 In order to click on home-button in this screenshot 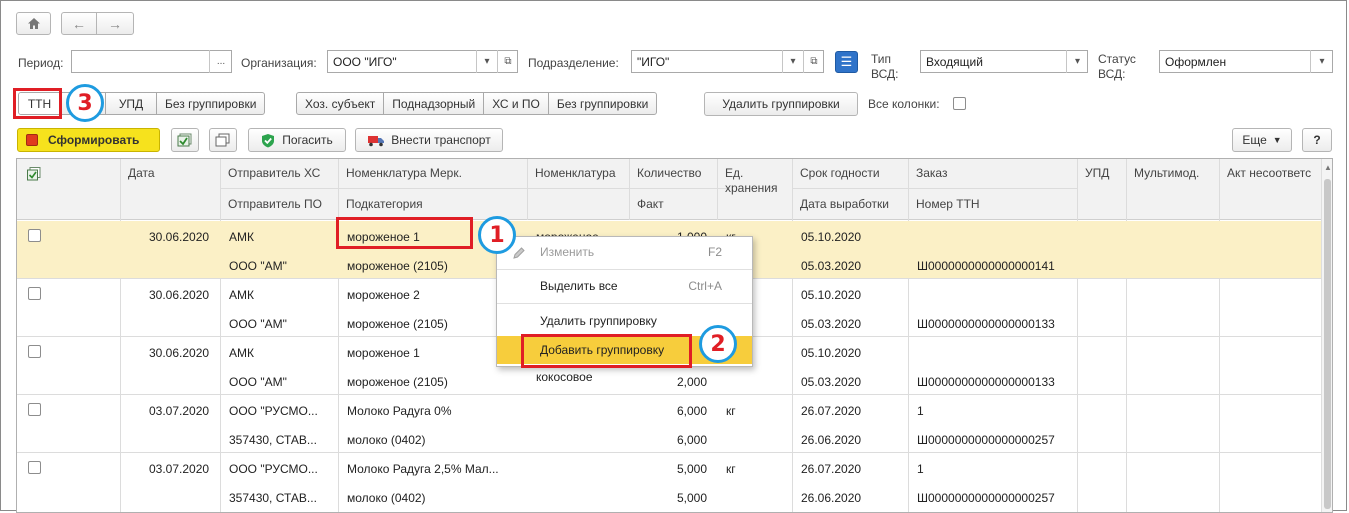, I will do `click(33, 23)`.